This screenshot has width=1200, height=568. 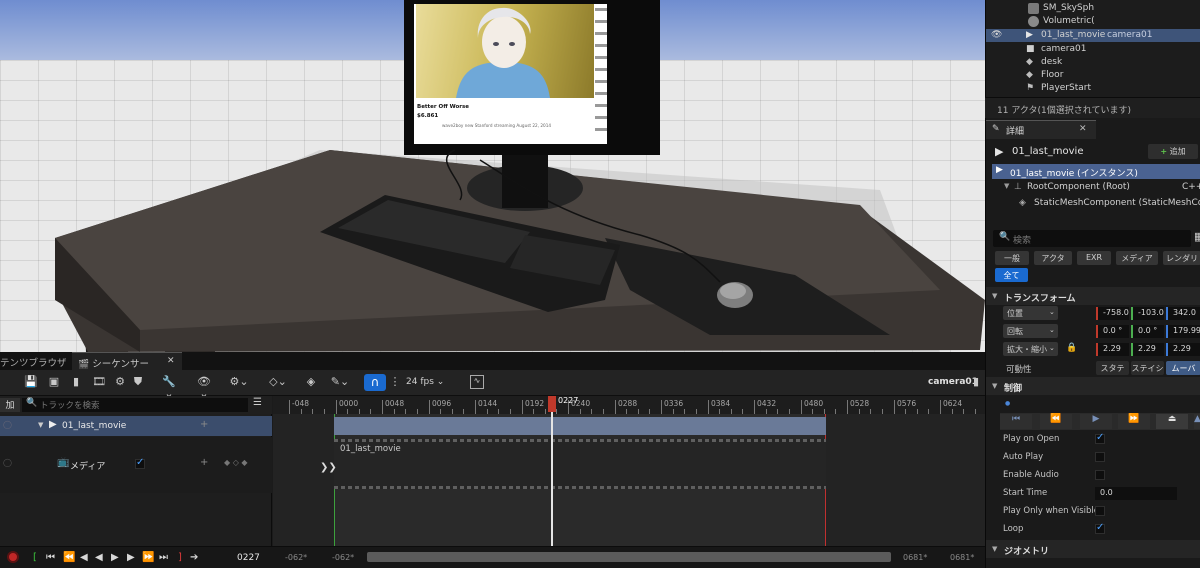 What do you see at coordinates (248, 558) in the screenshot?
I see `current-frame-field: 0227` at bounding box center [248, 558].